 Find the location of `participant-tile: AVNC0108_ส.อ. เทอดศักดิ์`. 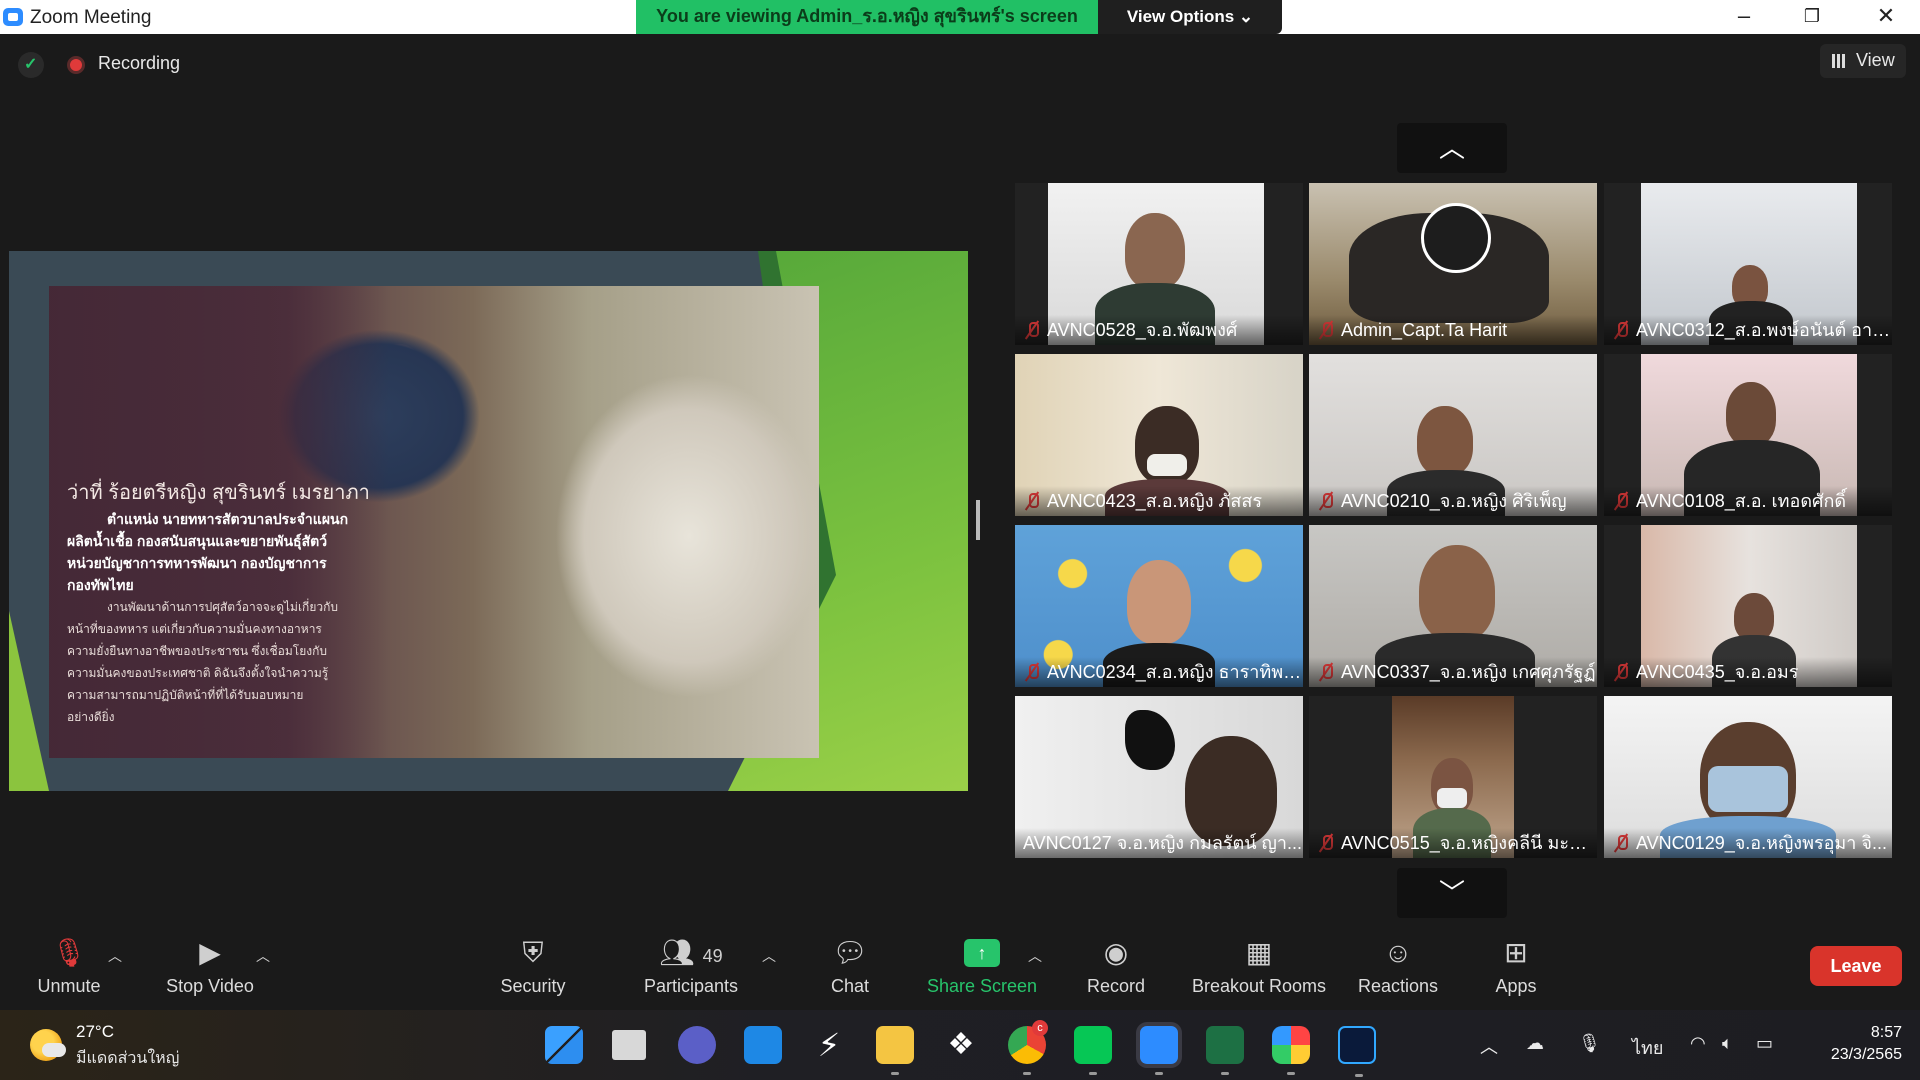

participant-tile: AVNC0108_ส.อ. เทอดศักดิ์ is located at coordinates (1748, 435).